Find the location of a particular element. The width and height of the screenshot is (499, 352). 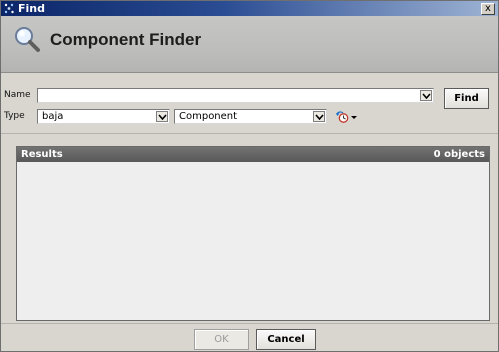

name-dropdown-button is located at coordinates (426, 95).